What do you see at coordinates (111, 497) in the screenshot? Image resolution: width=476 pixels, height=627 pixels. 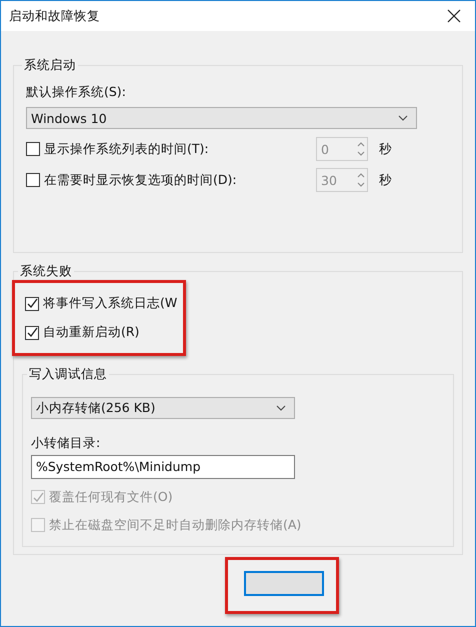 I see `checkbox-label: 覆盖任何现有文件(O)` at bounding box center [111, 497].